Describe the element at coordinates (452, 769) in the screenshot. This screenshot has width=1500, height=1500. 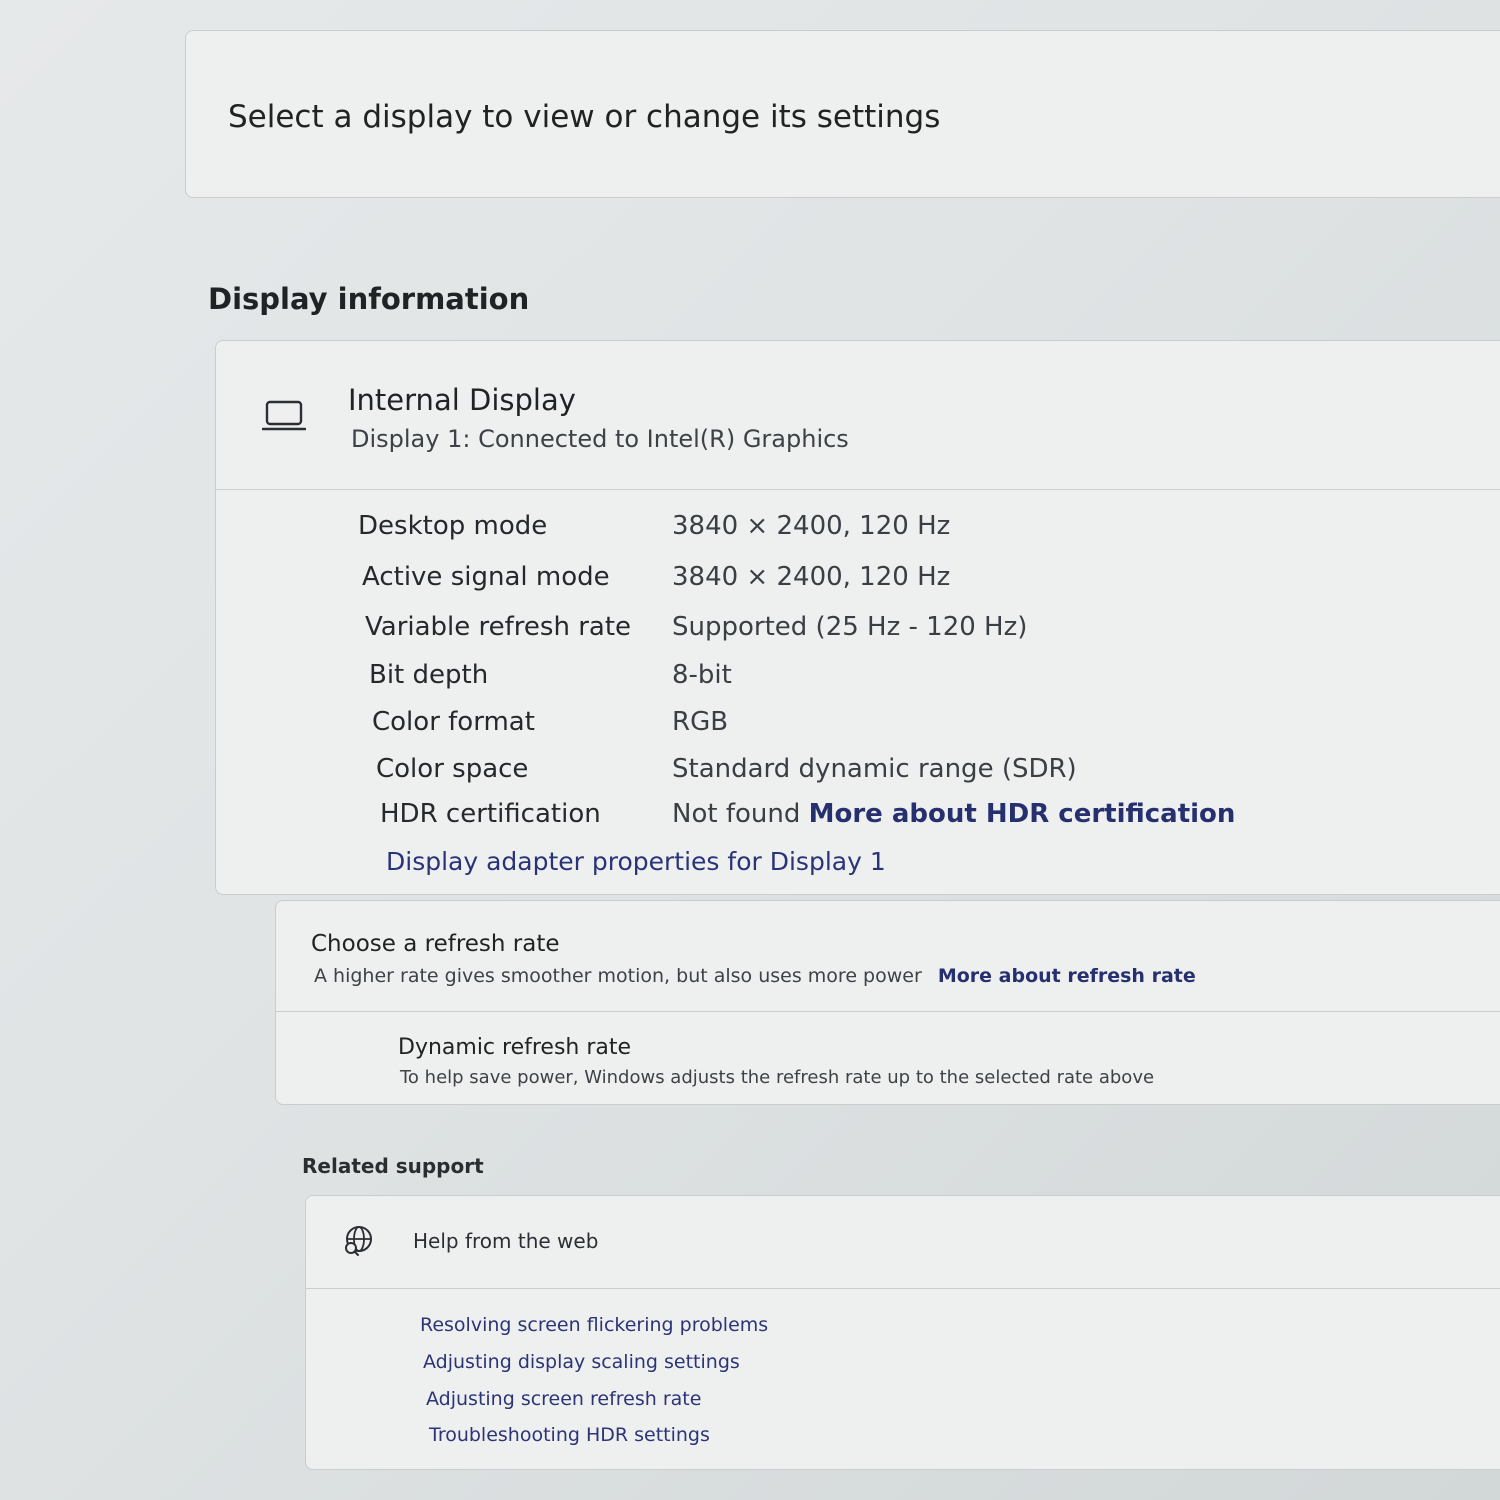
I see `info-label: Color space` at that location.